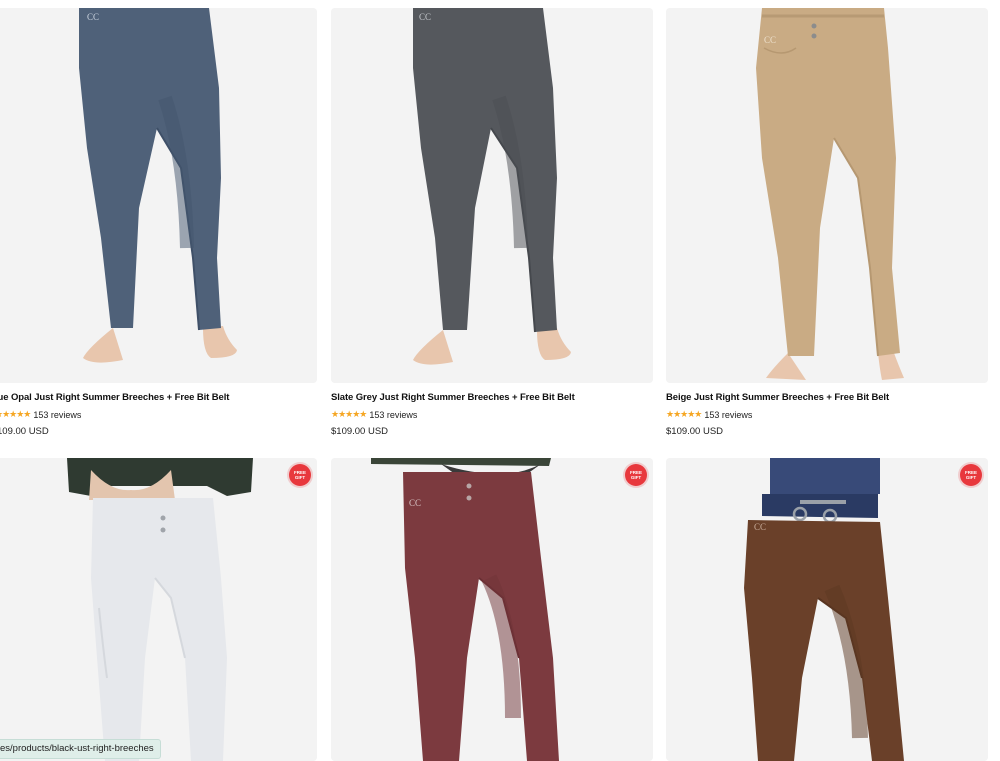 This screenshot has height=761, width=1000. I want to click on product-image: FREE GIFT, so click(158, 609).